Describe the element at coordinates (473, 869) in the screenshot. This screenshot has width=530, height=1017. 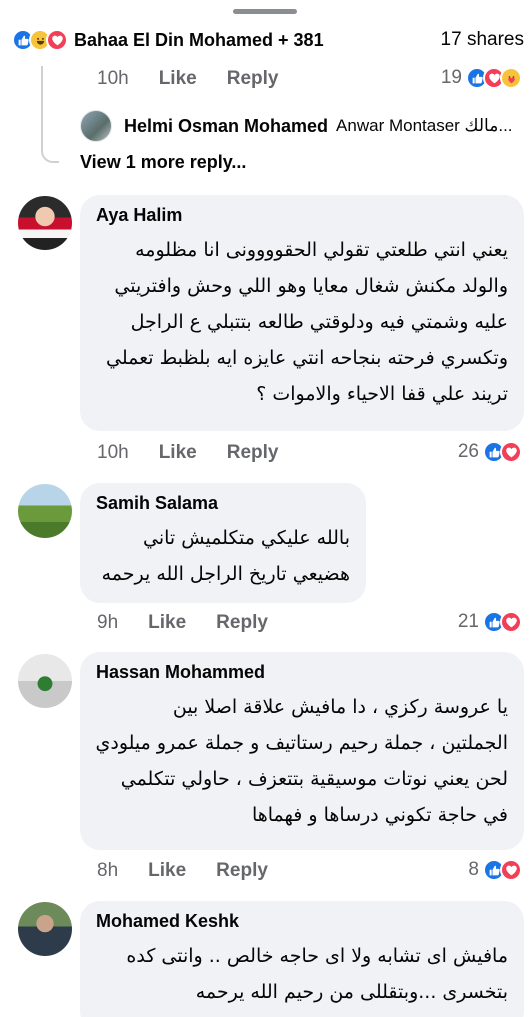
I see `reaction-count: 8` at that location.